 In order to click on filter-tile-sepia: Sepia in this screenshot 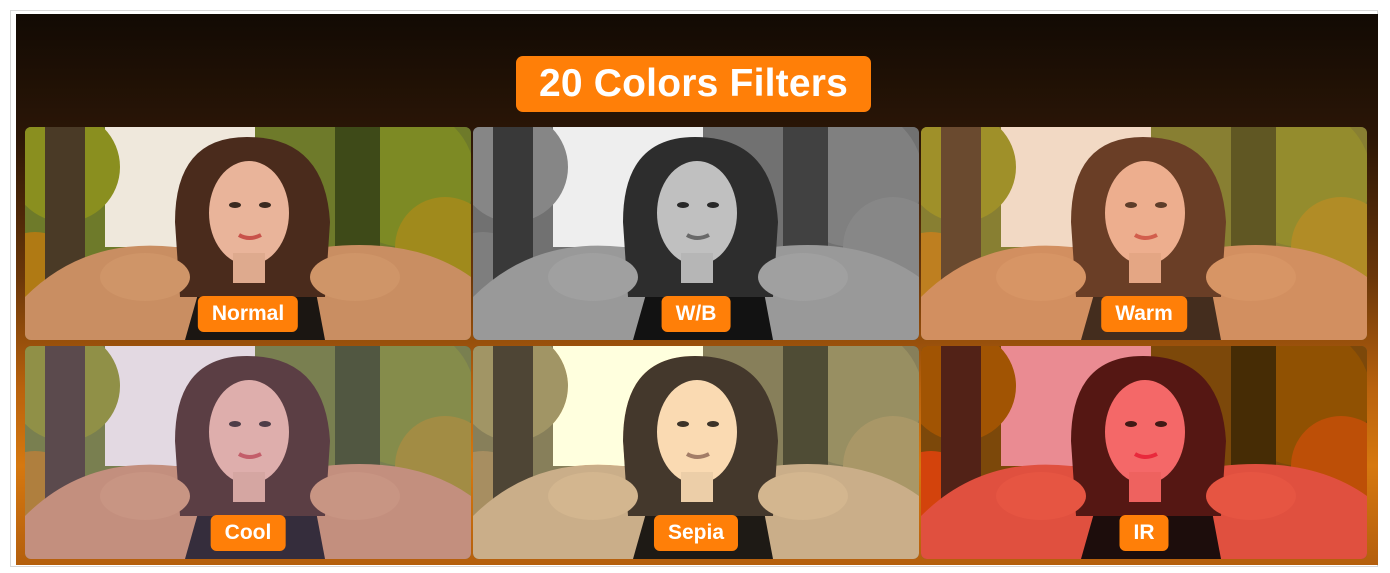, I will do `click(696, 452)`.